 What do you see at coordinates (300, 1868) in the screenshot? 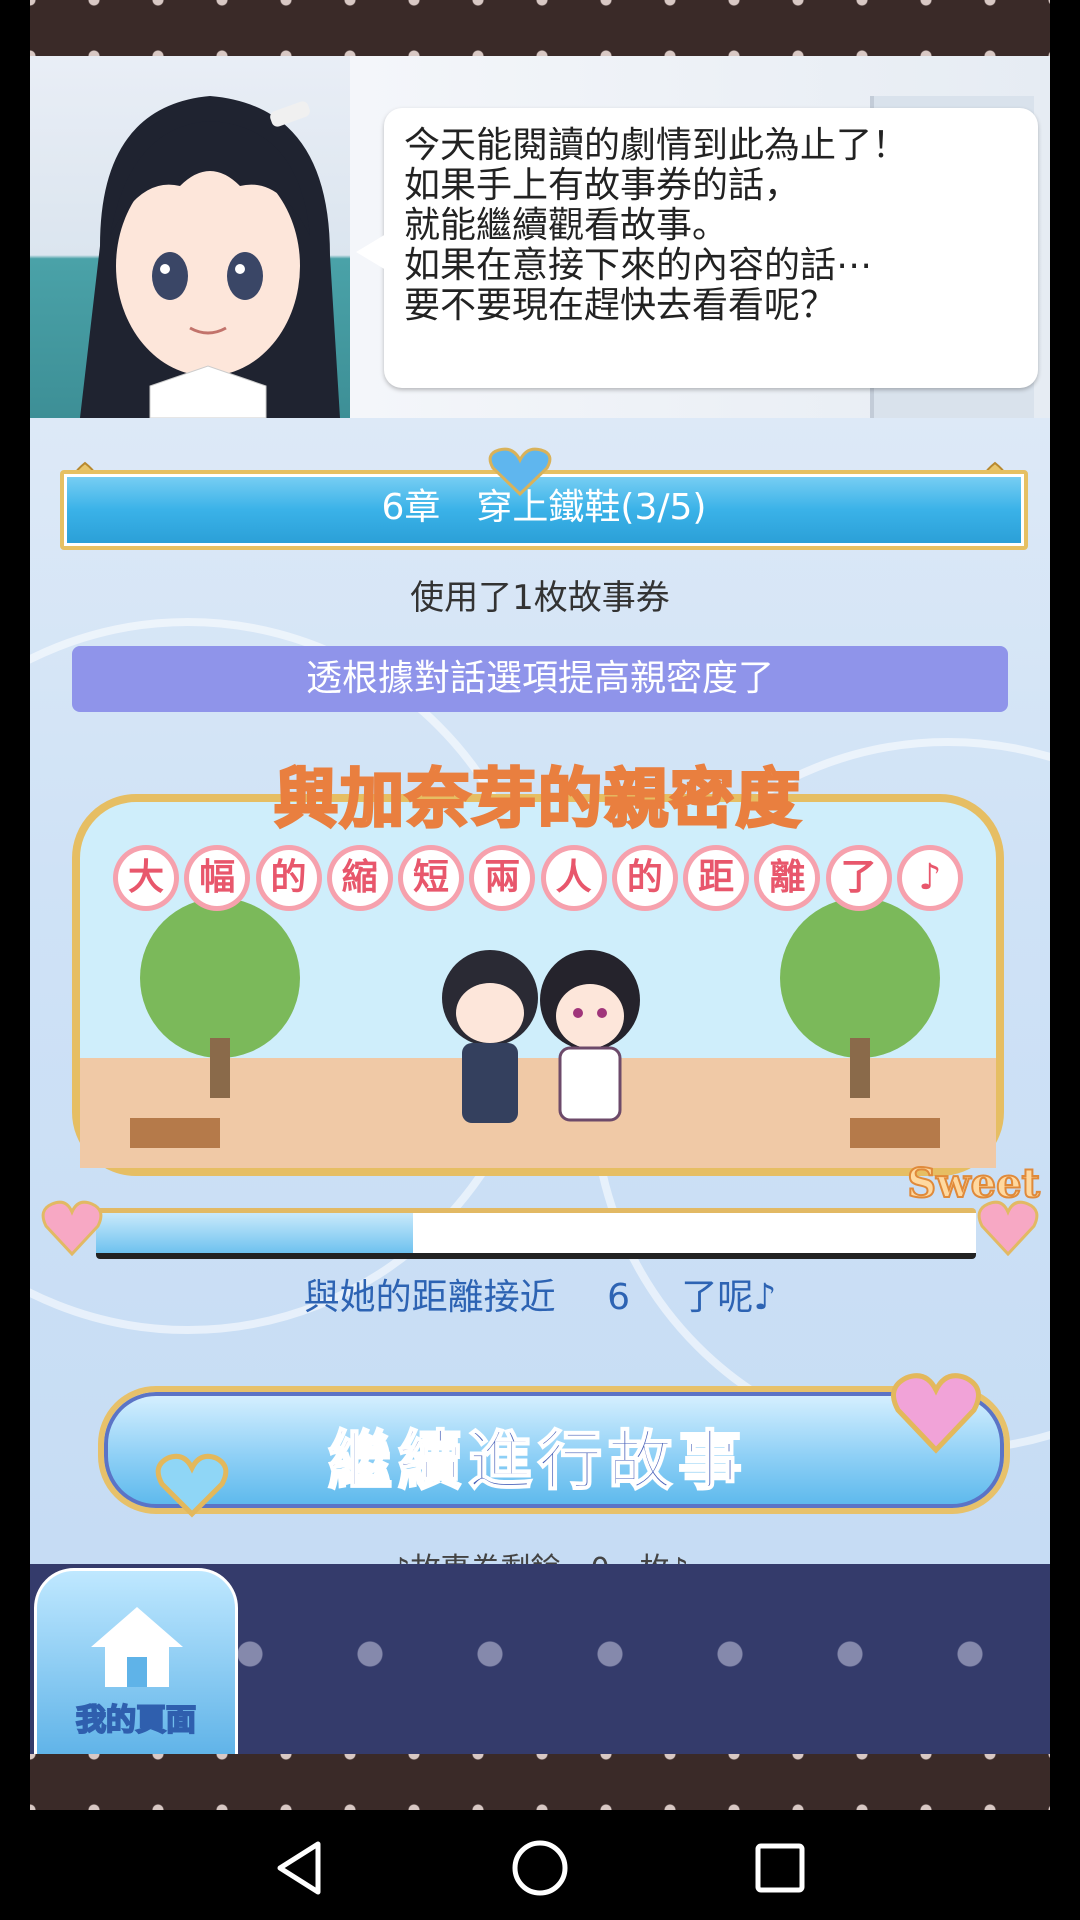
I see `back-icon` at bounding box center [300, 1868].